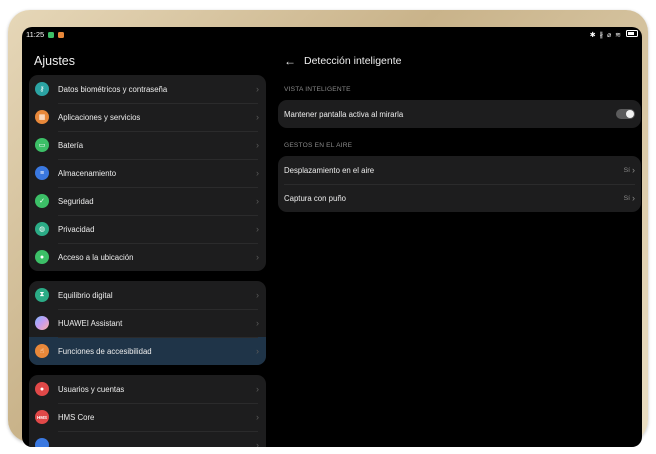 Image resolution: width=656 pixels, height=454 pixels. Describe the element at coordinates (147, 201) in the screenshot. I see `settings-item: ✓ Seguridad ›` at that location.